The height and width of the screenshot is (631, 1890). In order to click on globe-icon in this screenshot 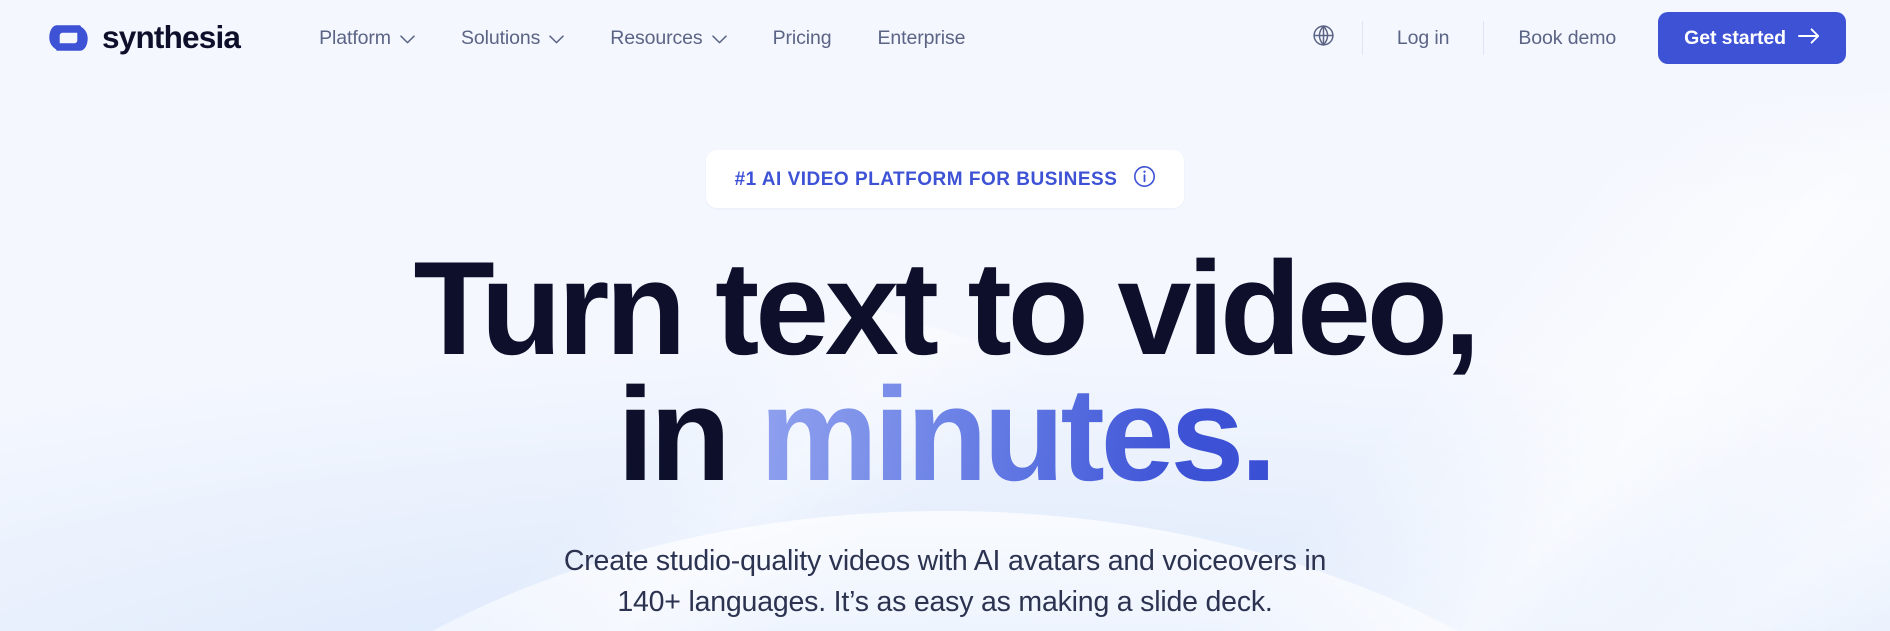, I will do `click(1323, 38)`.